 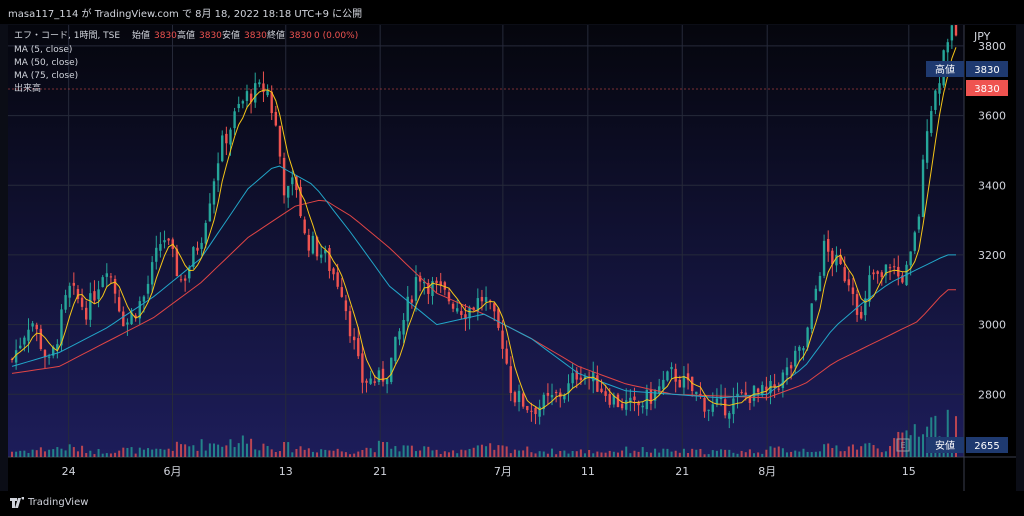 What do you see at coordinates (992, 185) in the screenshot?
I see `price-tick-label: 3400` at bounding box center [992, 185].